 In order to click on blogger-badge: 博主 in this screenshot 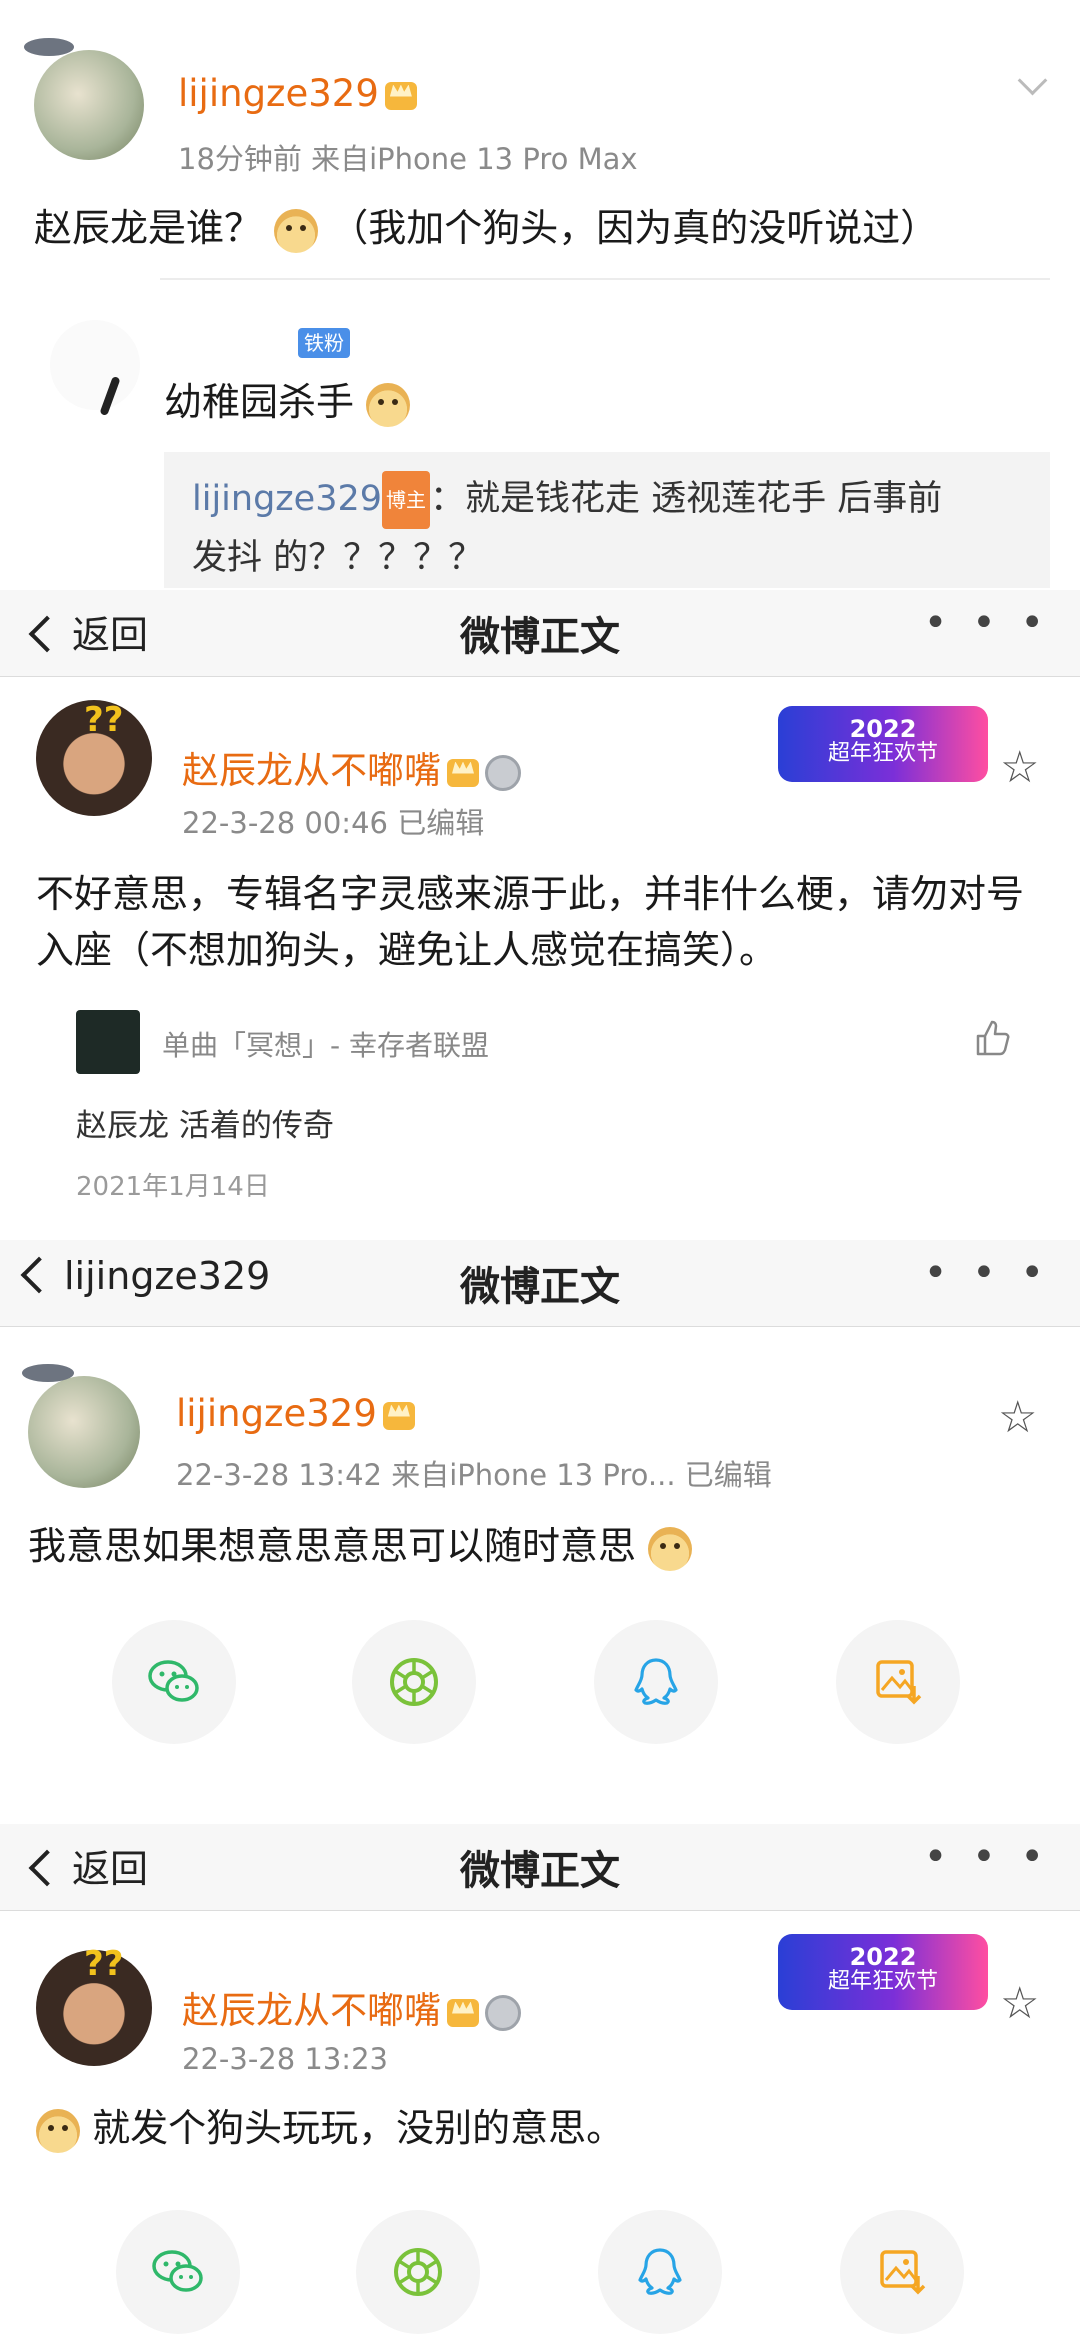, I will do `click(406, 500)`.